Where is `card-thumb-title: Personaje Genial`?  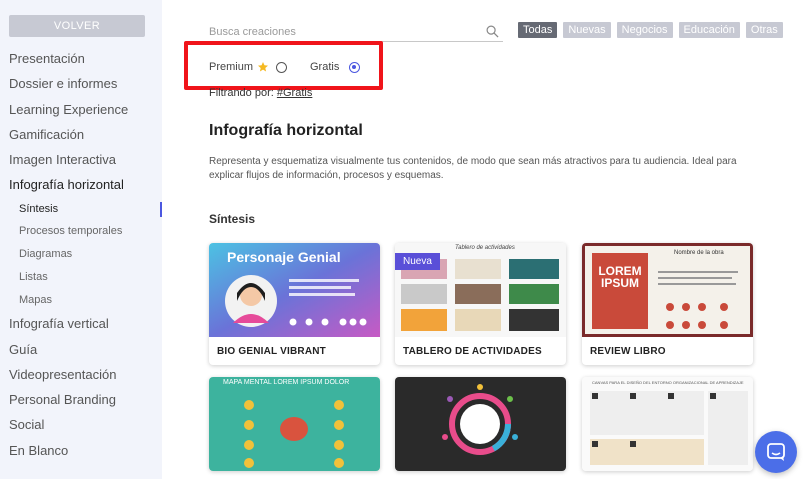 card-thumb-title: Personaje Genial is located at coordinates (284, 257).